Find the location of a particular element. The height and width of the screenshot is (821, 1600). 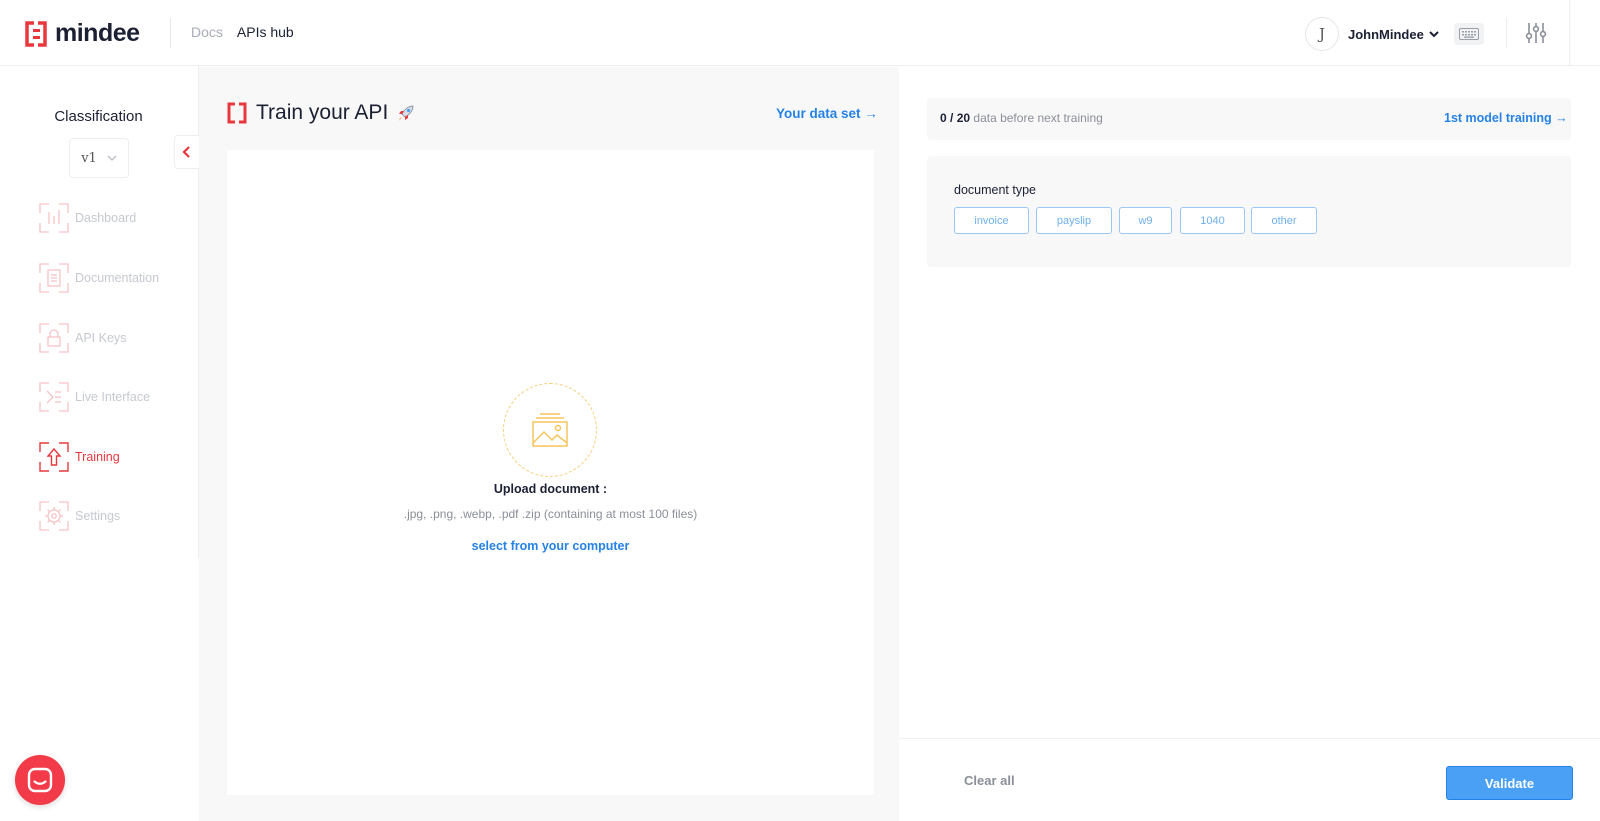

chat-launcher-button is located at coordinates (40, 780).